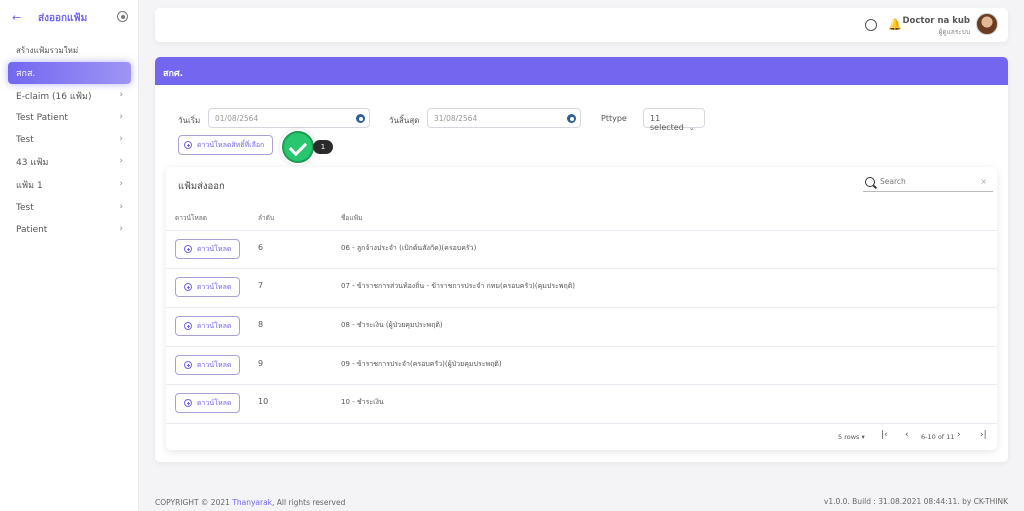  Describe the element at coordinates (392, 325) in the screenshot. I see `row-filename: 08 - ชำระเงิน (ผู้ป่วยคุมประพฤติ)` at that location.